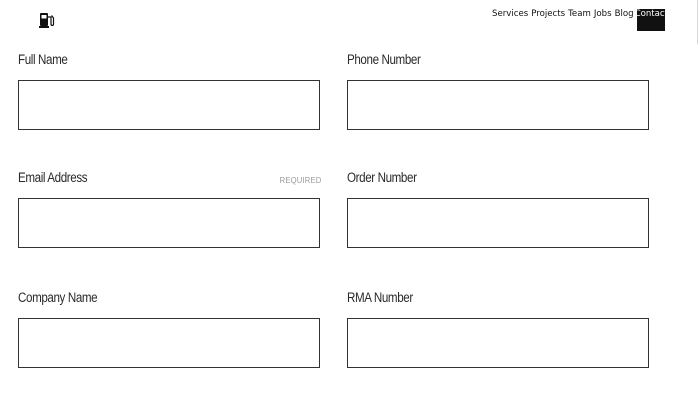 The height and width of the screenshot is (400, 700). I want to click on main-nav: Services Projects Team Jobs Blog Contact, so click(578, 21).